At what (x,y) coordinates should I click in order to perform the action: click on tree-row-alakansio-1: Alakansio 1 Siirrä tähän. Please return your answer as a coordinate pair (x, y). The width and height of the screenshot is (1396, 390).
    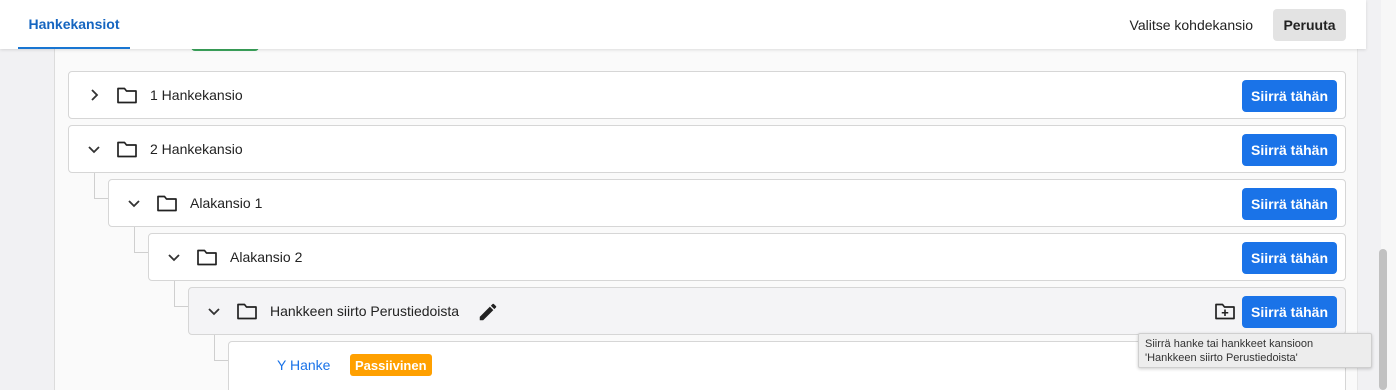
    Looking at the image, I should click on (727, 203).